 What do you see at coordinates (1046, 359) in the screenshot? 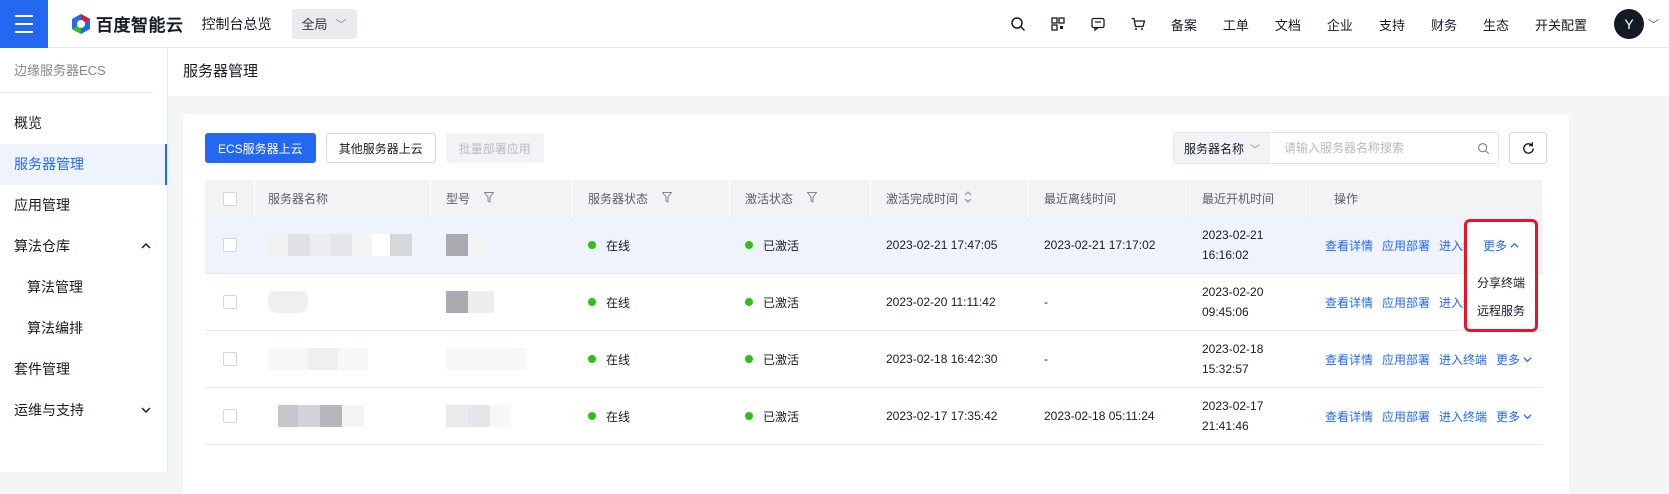
I see `offline-at: -` at bounding box center [1046, 359].